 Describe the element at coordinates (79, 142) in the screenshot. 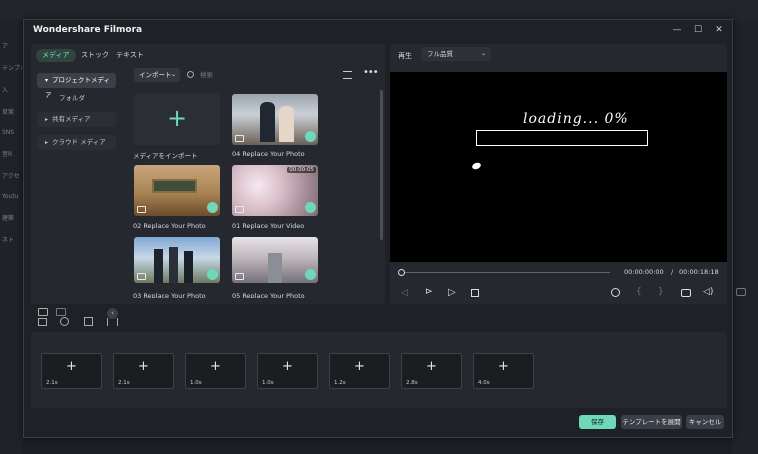

I see `sidebar-item-label: クラウド メディア` at that location.